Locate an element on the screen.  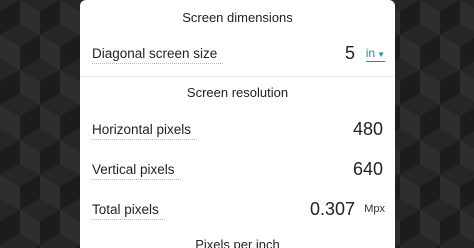
horizontal-pixels-label: Horizontal pixels is located at coordinates (145, 131).